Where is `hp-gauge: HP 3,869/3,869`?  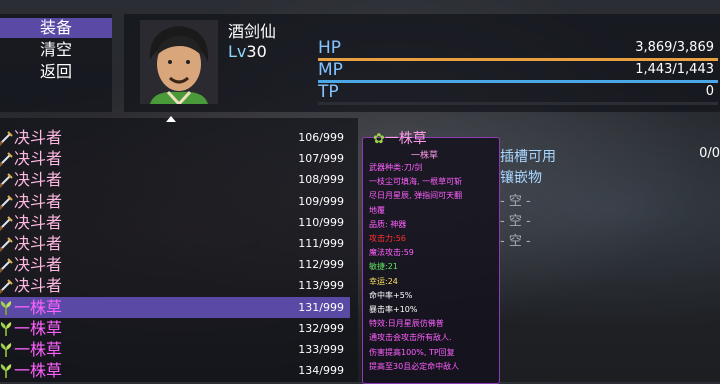 hp-gauge: HP 3,869/3,869 is located at coordinates (518, 49).